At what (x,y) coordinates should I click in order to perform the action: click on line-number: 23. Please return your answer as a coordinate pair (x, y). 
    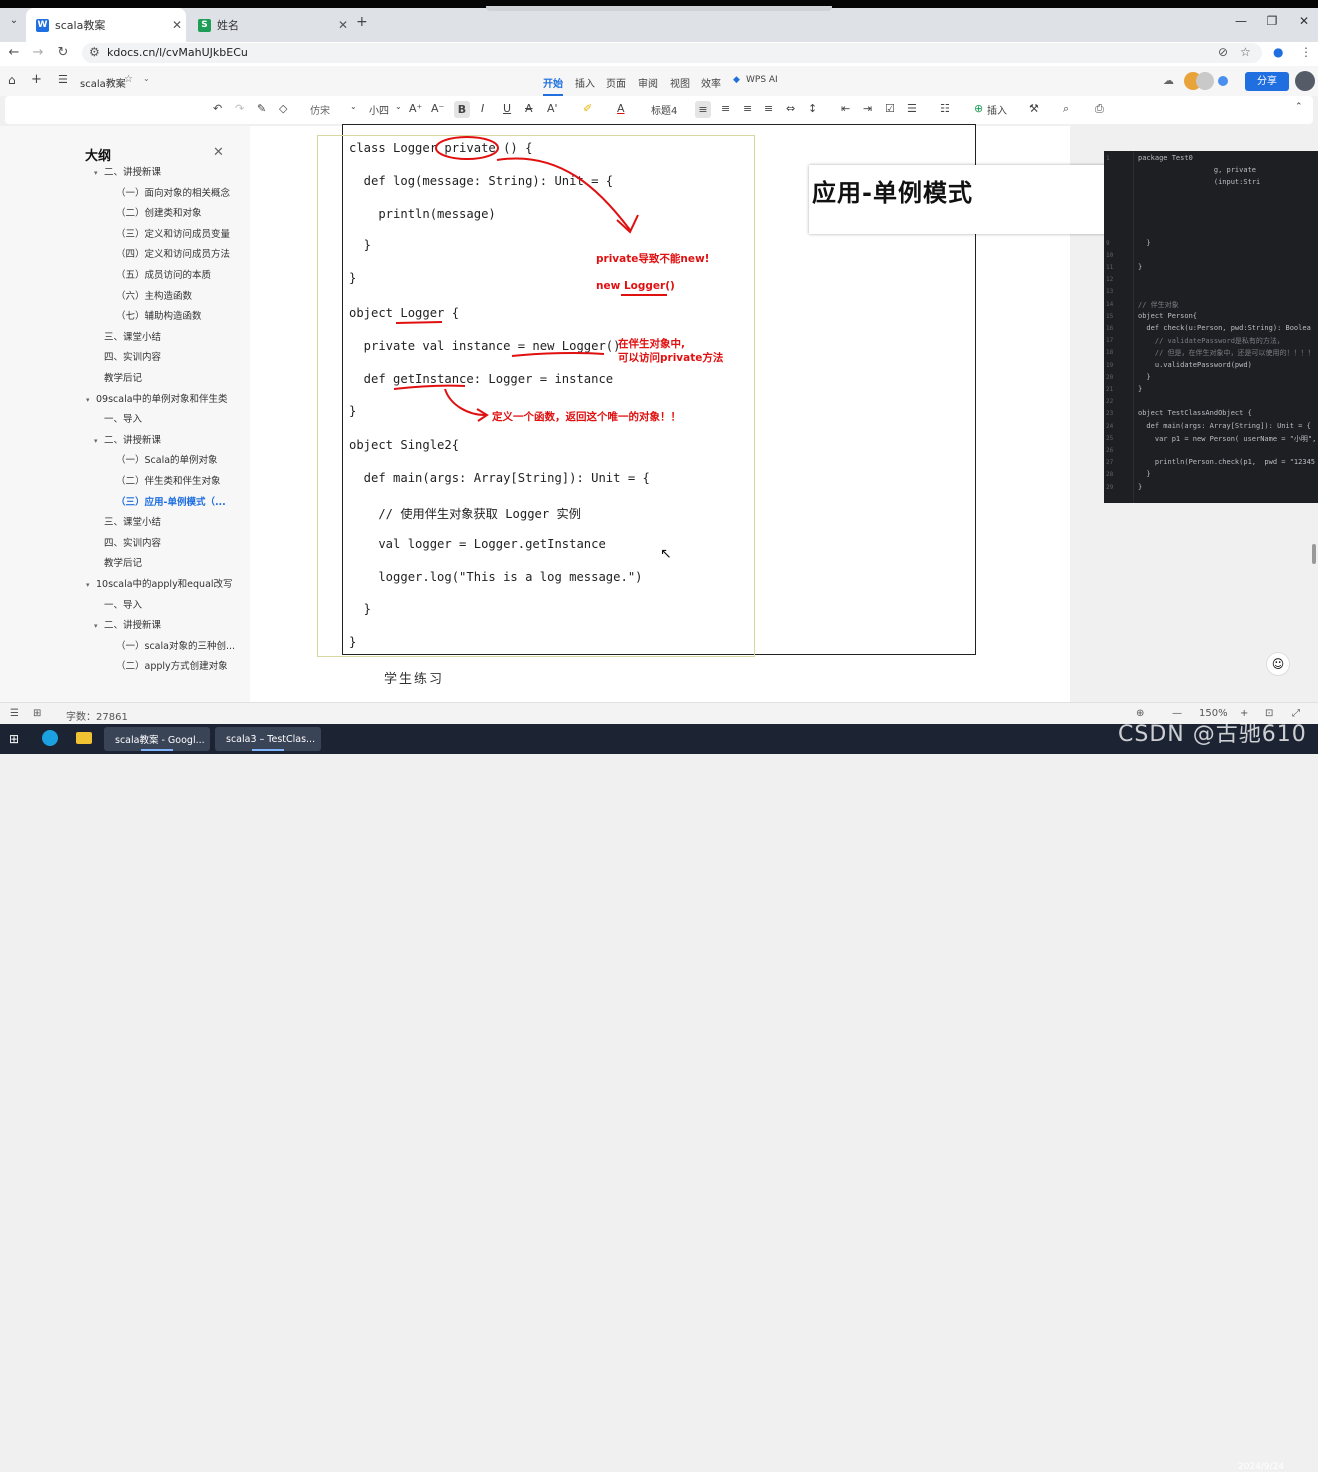
    Looking at the image, I should click on (1110, 414).